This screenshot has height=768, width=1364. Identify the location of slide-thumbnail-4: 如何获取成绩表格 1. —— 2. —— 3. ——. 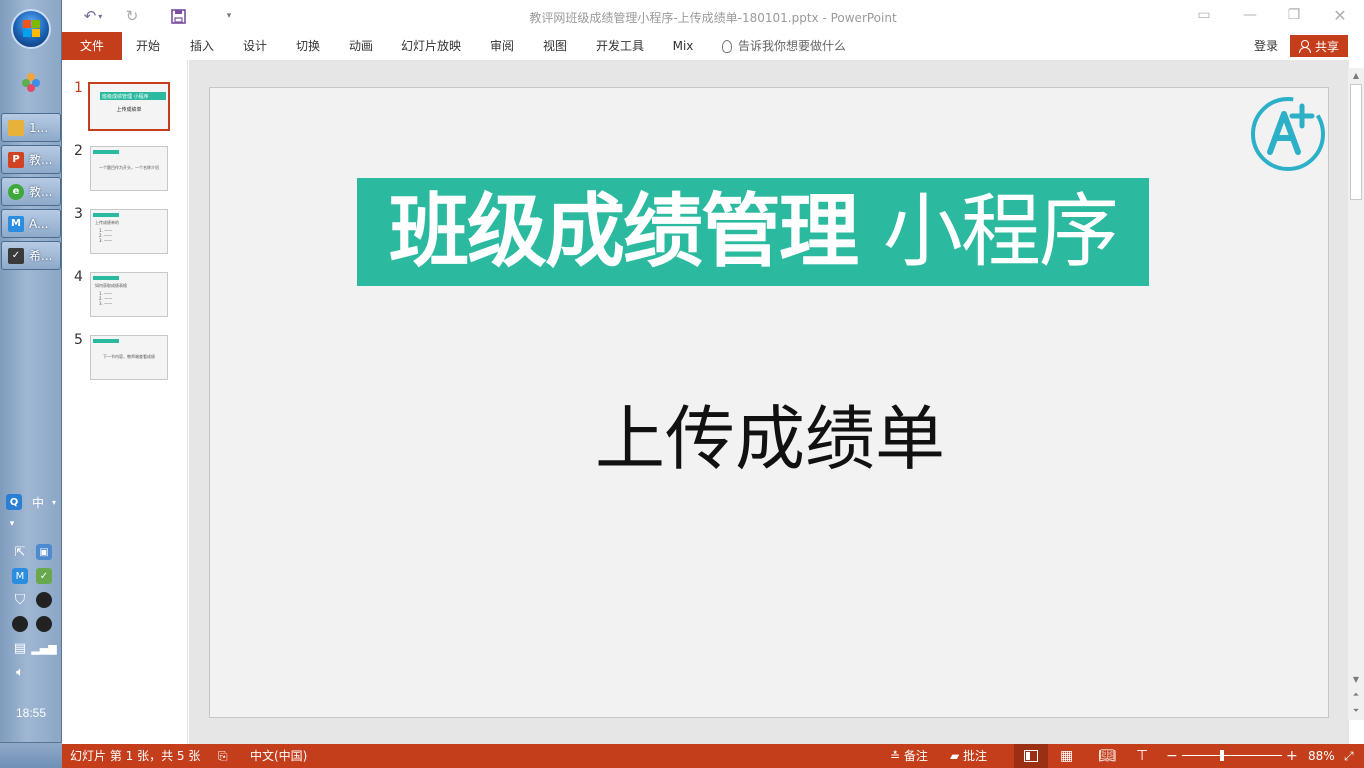
(129, 294).